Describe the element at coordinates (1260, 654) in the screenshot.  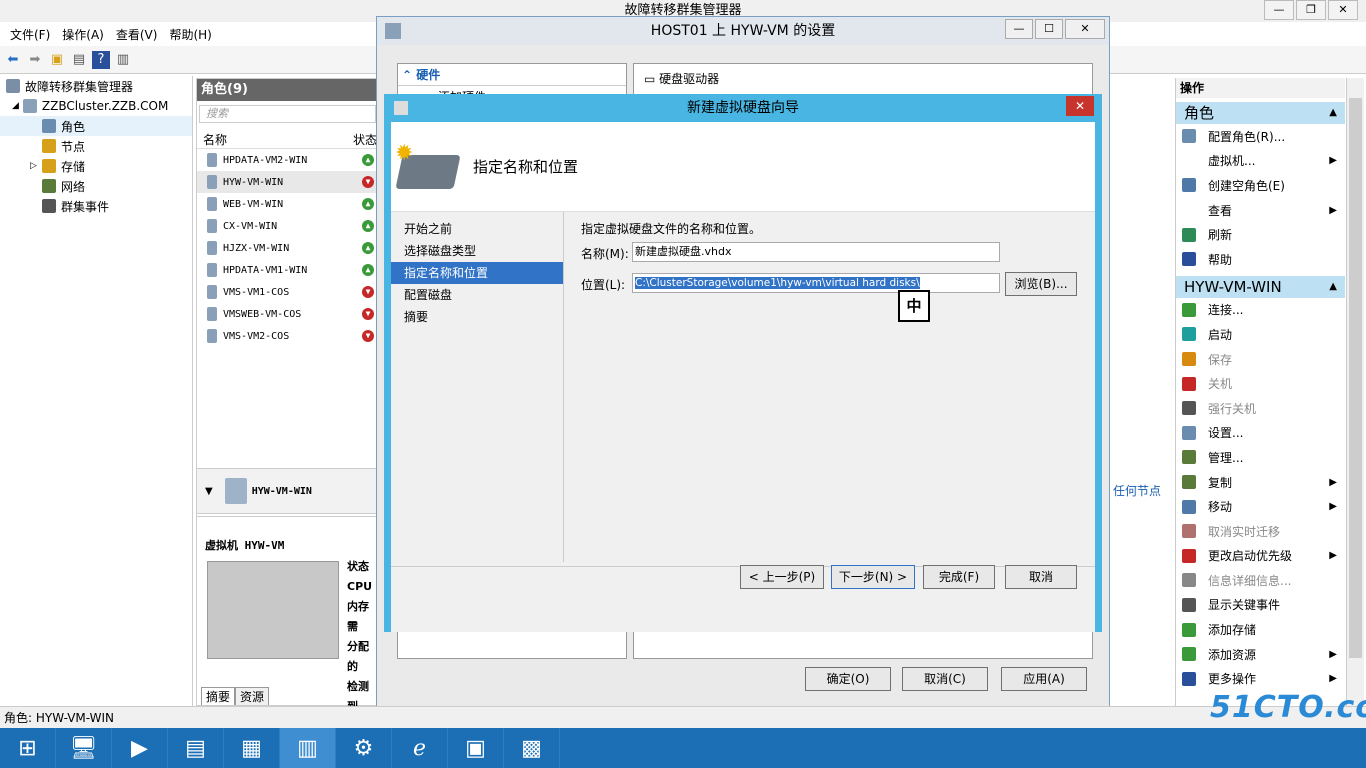
I see `action-item: 添加资源 ▶` at that location.